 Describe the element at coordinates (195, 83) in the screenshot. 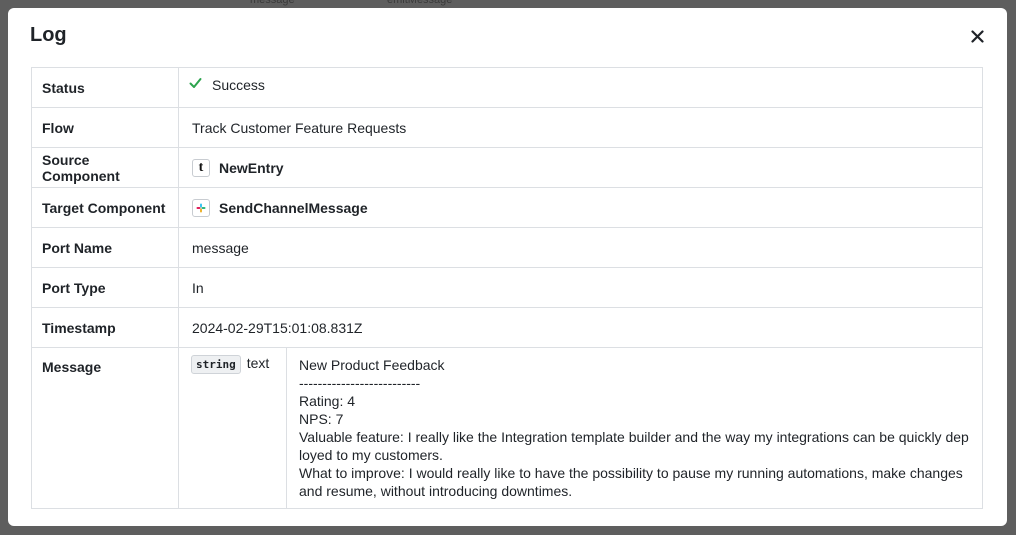

I see `check-icon` at that location.